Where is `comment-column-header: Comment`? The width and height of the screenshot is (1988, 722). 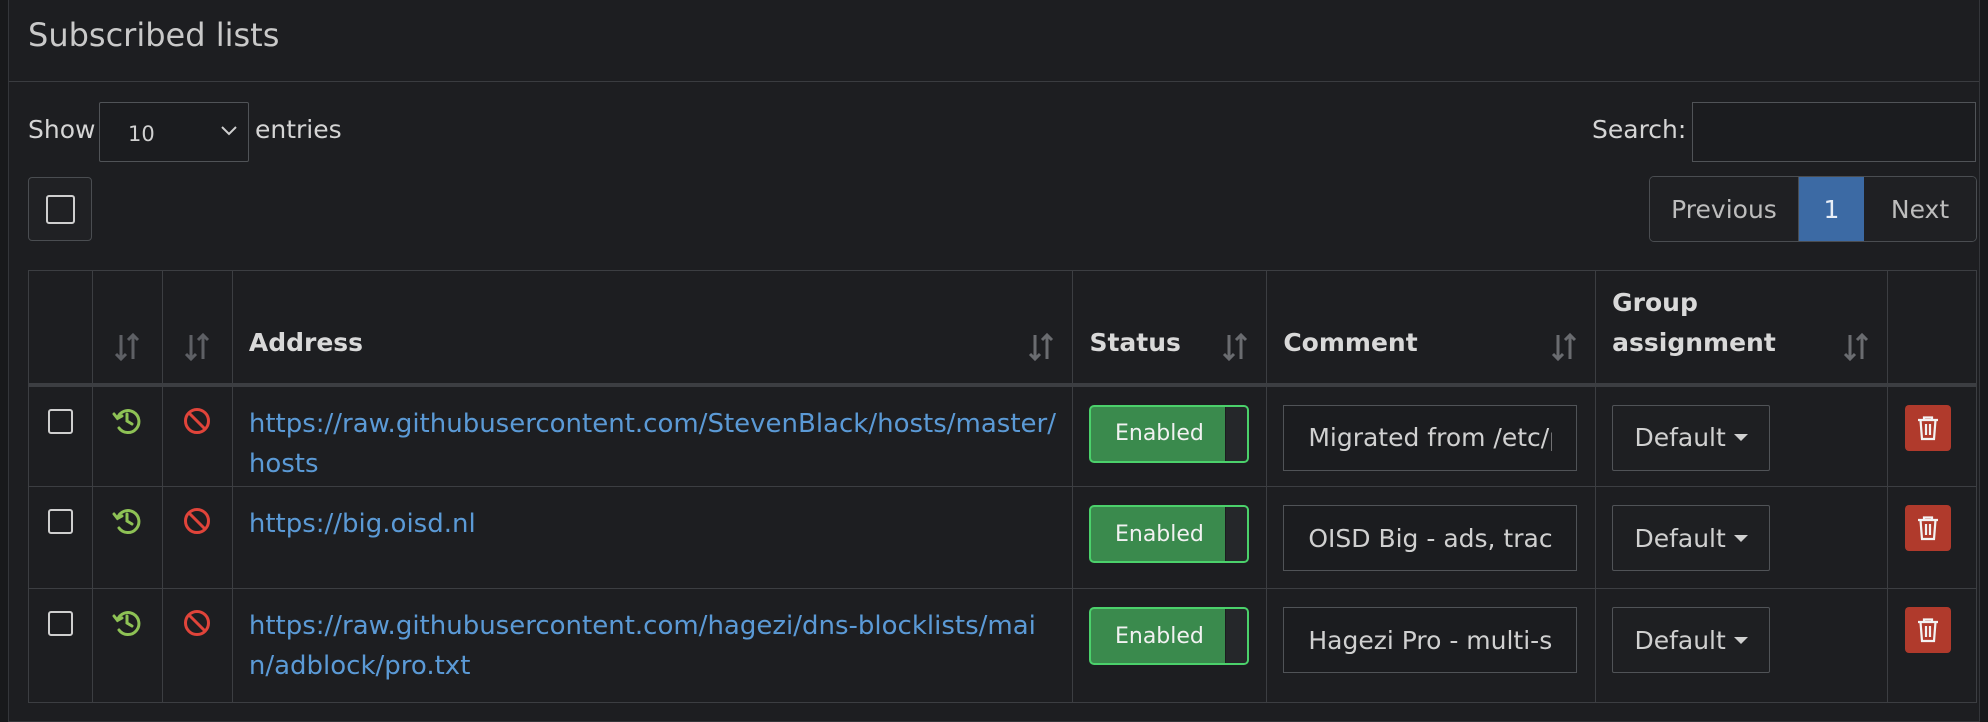
comment-column-header: Comment is located at coordinates (1431, 327).